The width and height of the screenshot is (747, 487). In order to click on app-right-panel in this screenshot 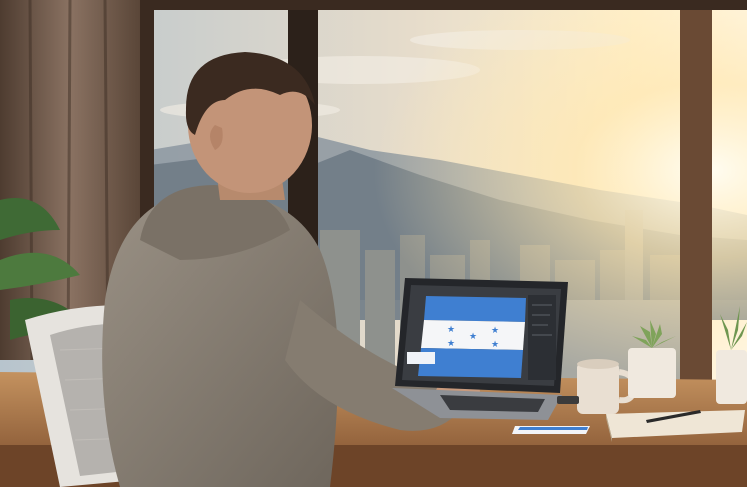, I will do `click(542, 337)`.